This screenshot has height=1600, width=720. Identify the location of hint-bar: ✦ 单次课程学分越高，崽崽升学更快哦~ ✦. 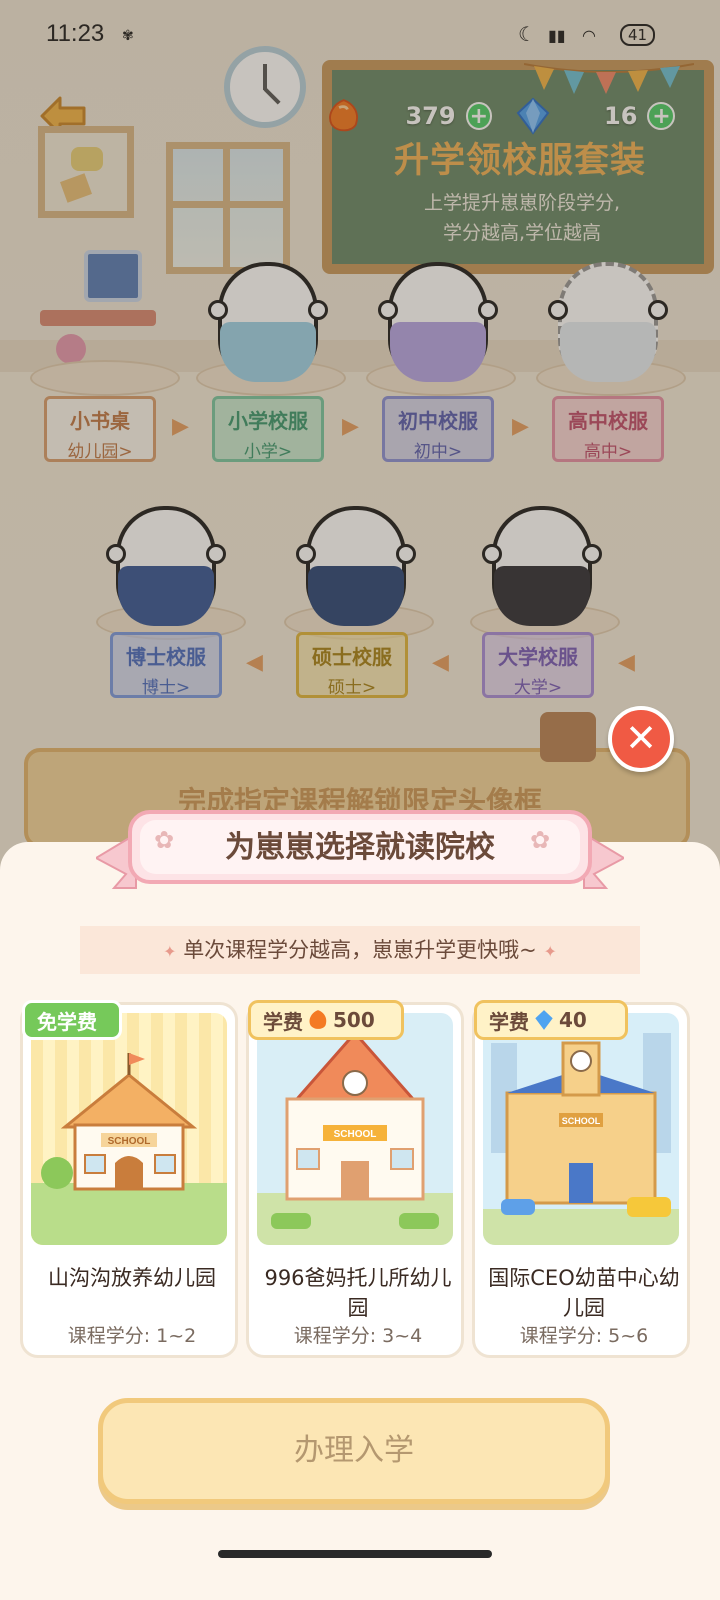
(360, 950).